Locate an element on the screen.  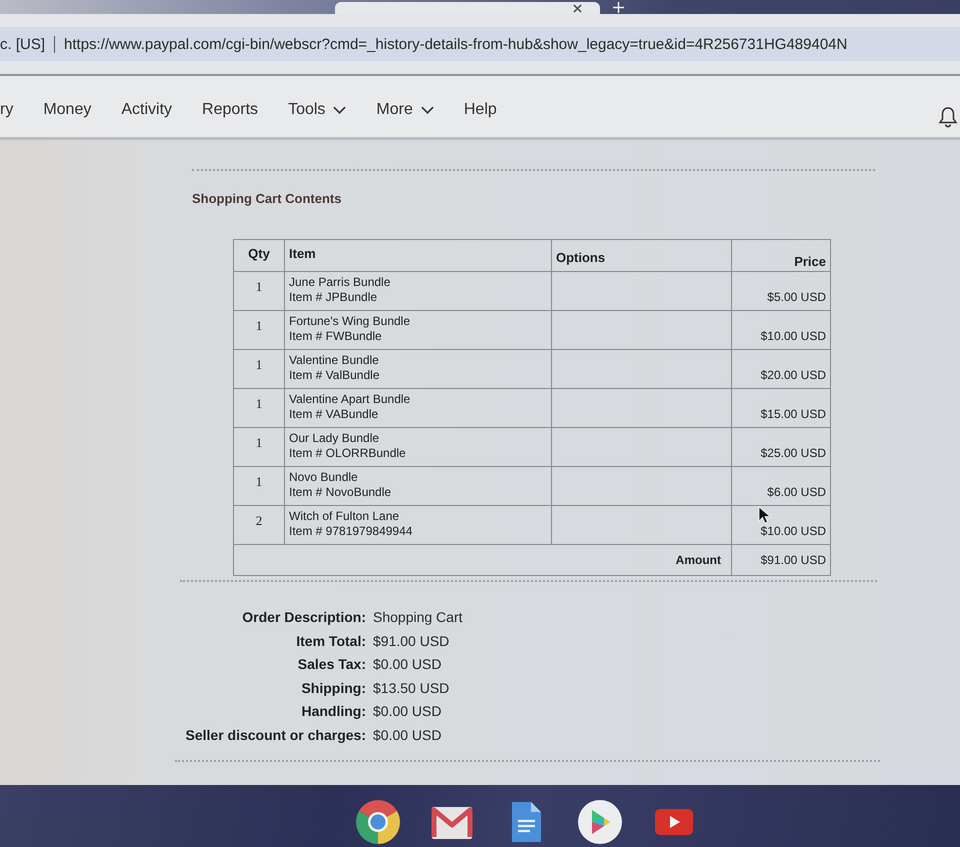
column-header: Price is located at coordinates (781, 256).